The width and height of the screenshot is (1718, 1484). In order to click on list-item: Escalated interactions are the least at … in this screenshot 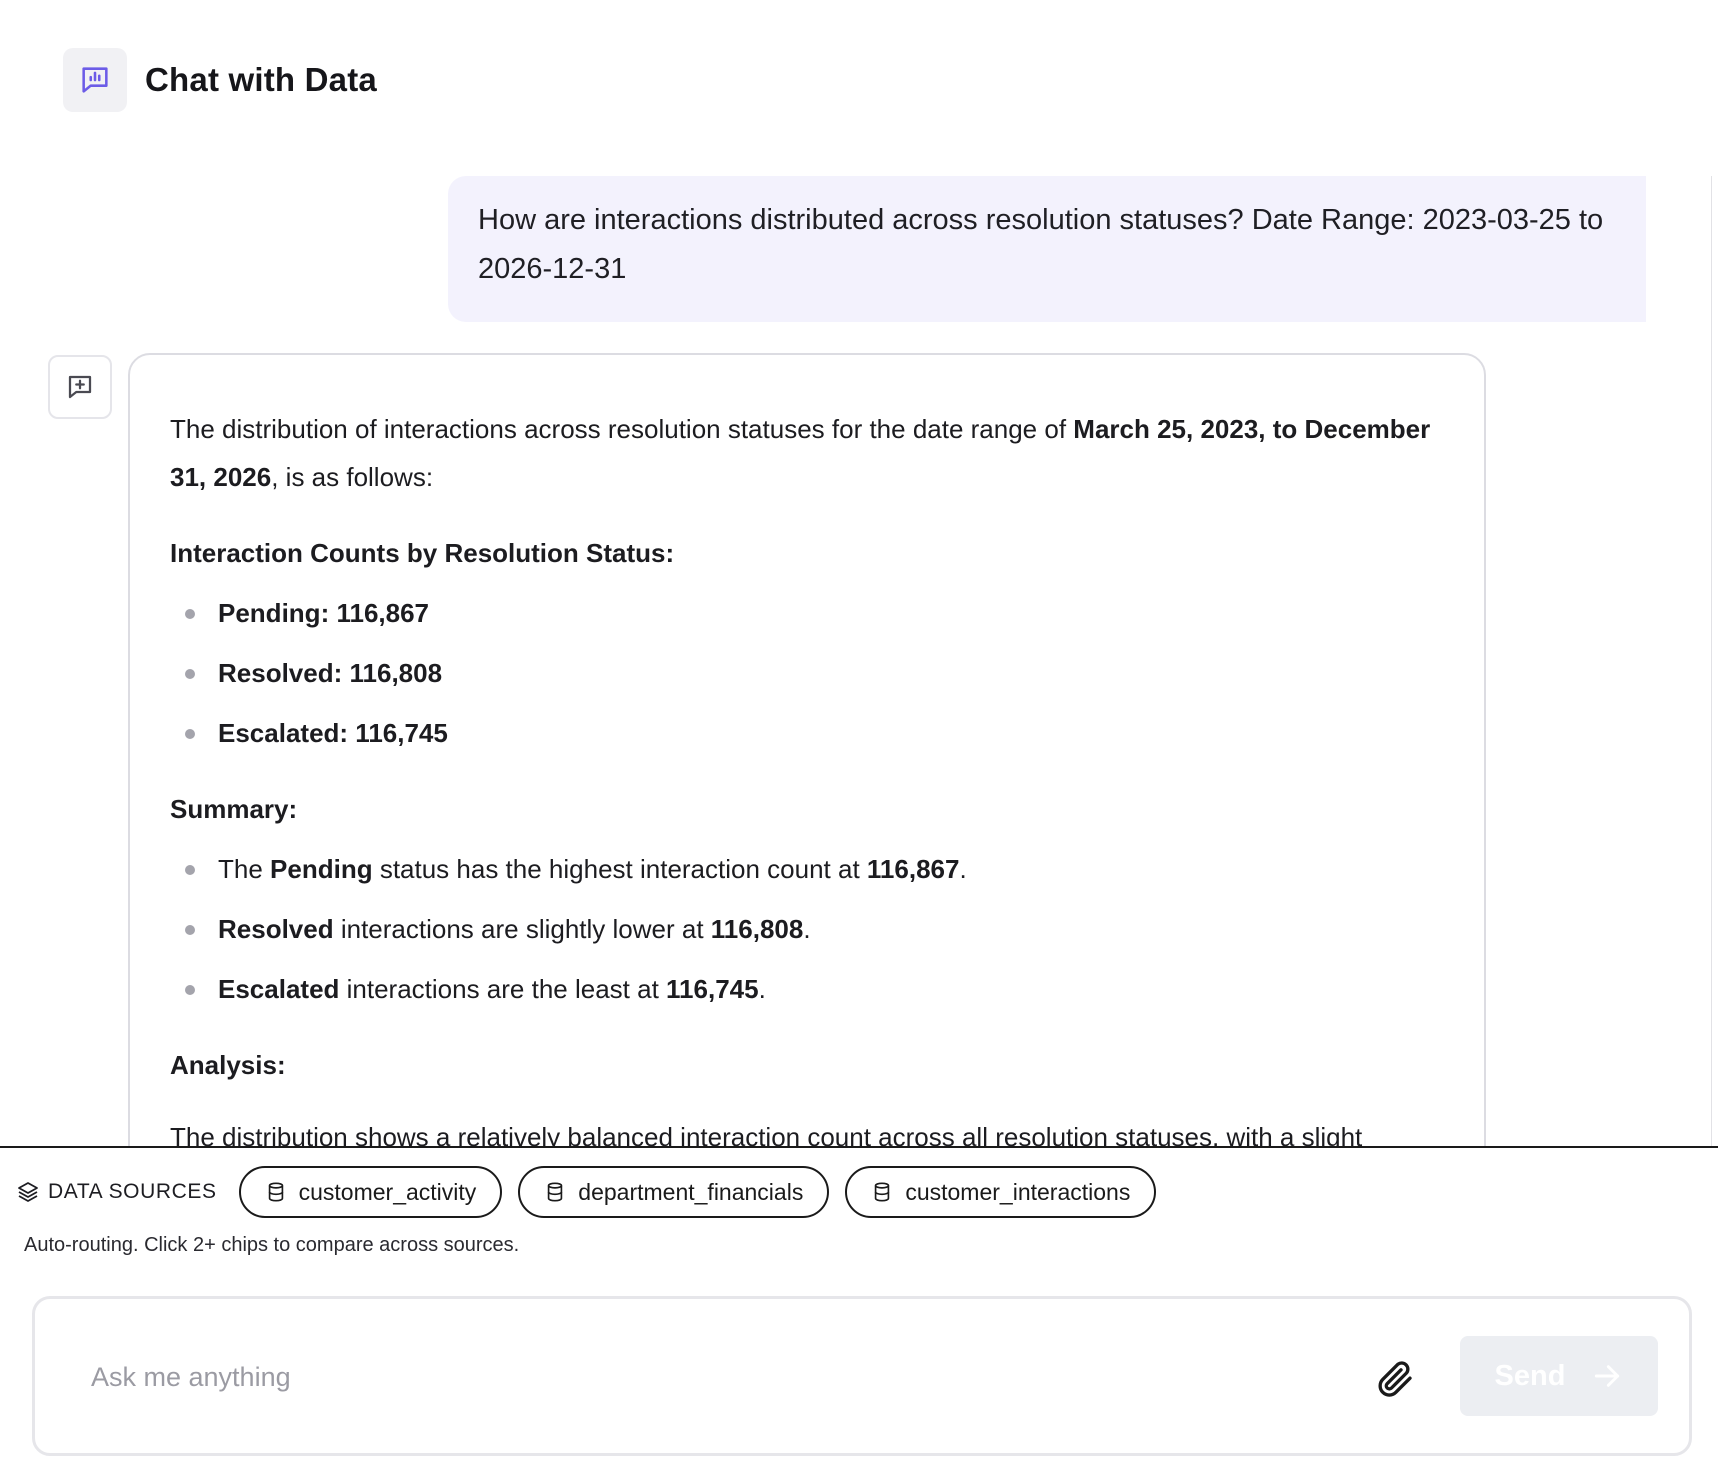, I will do `click(807, 989)`.